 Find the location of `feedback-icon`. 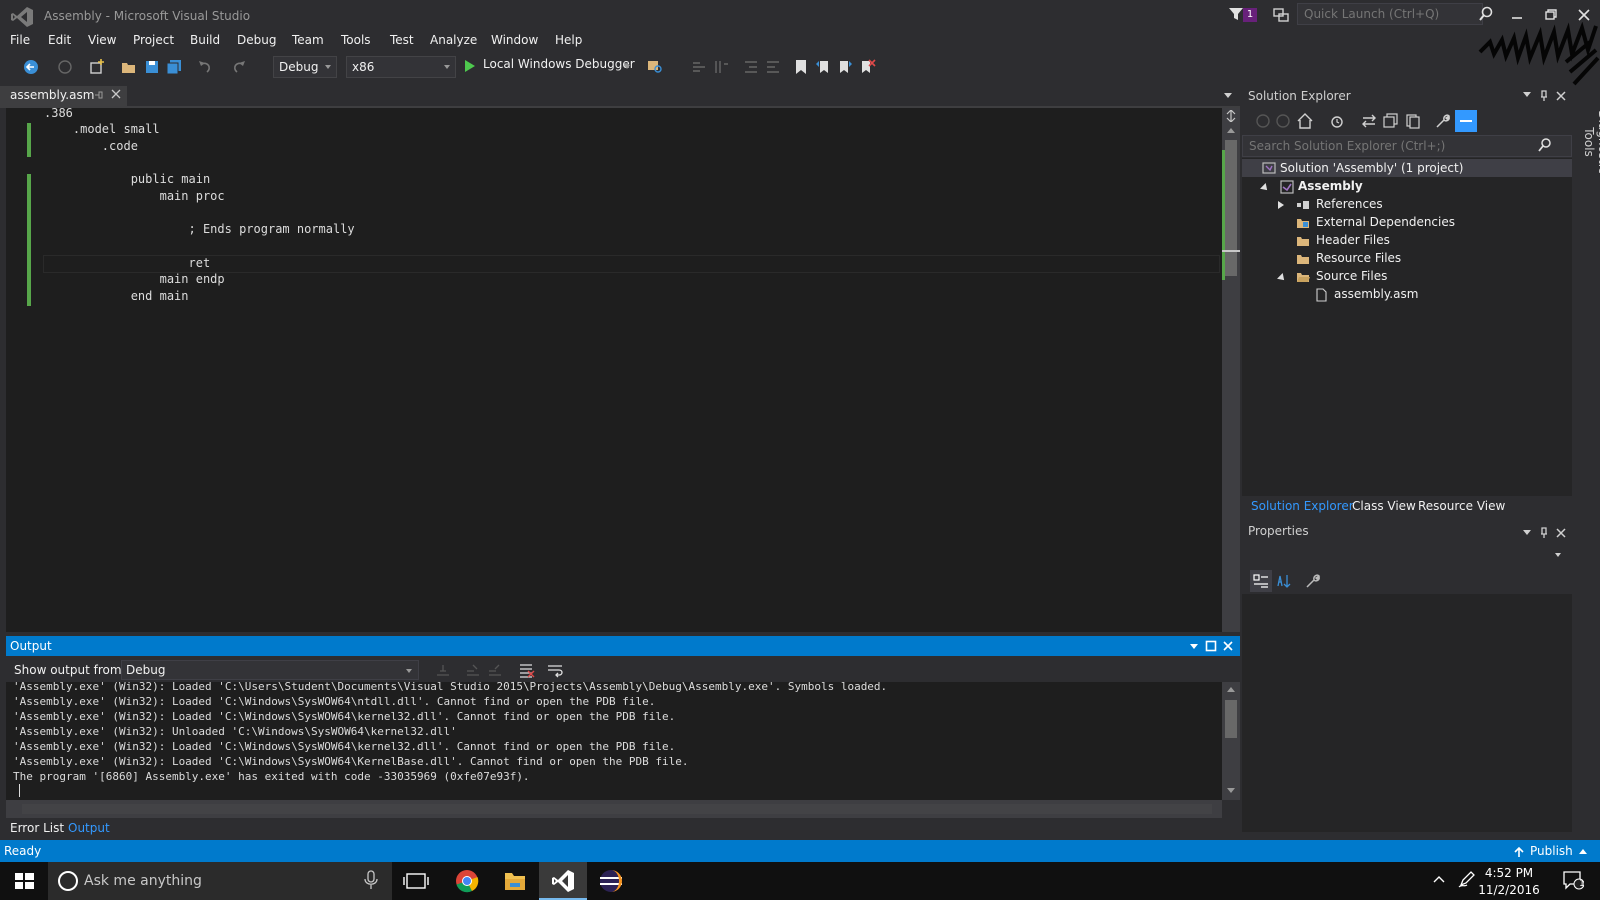

feedback-icon is located at coordinates (1281, 15).